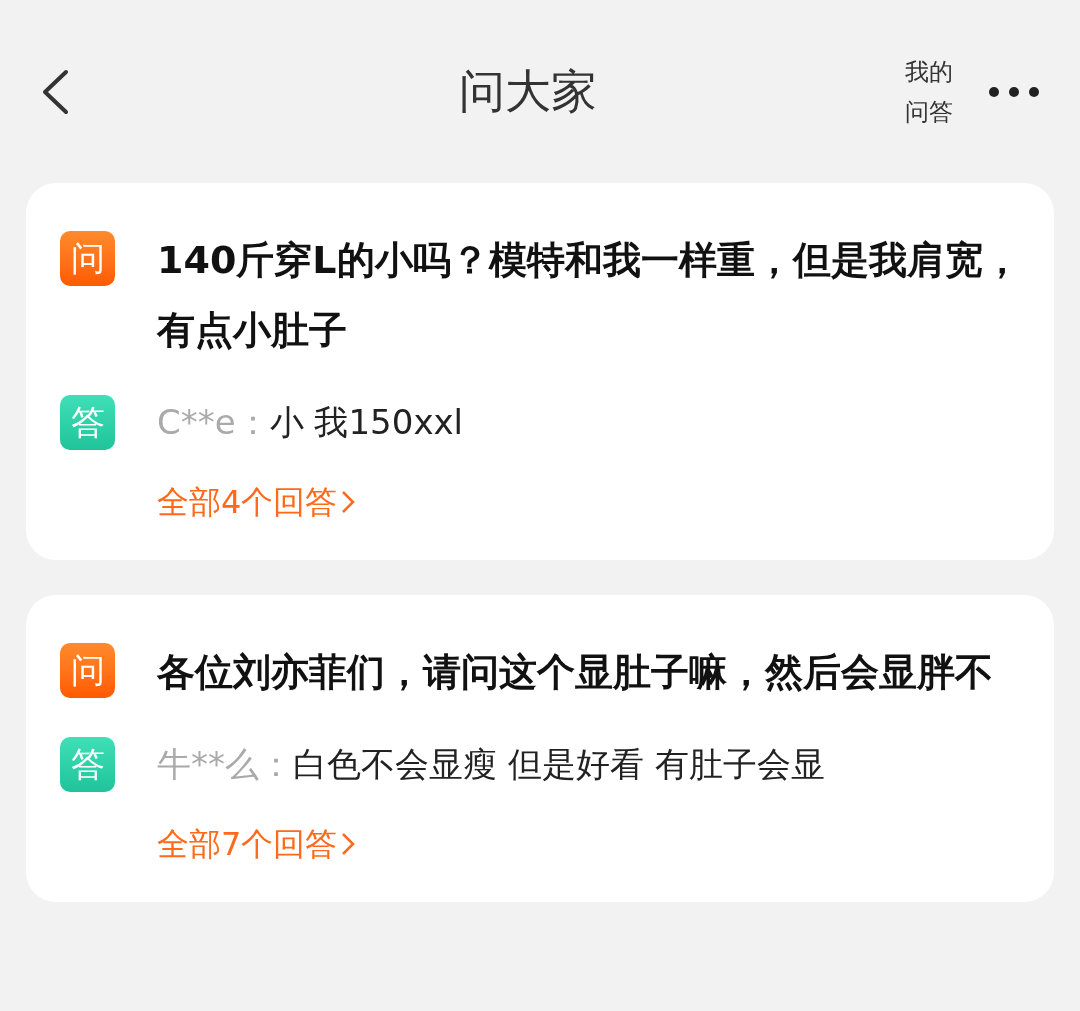 The height and width of the screenshot is (1011, 1080). I want to click on more-icon, so click(1014, 91).